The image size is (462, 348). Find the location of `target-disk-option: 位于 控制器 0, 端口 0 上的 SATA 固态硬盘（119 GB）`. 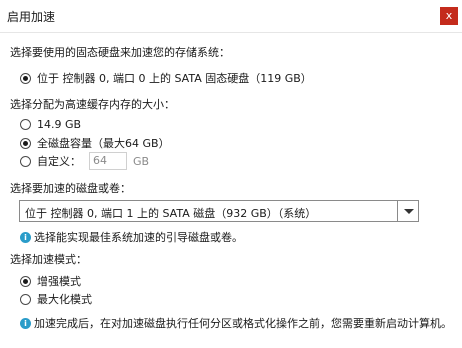

target-disk-option: 位于 控制器 0, 端口 0 上的 SATA 固态硬盘（119 GB） is located at coordinates (166, 78).